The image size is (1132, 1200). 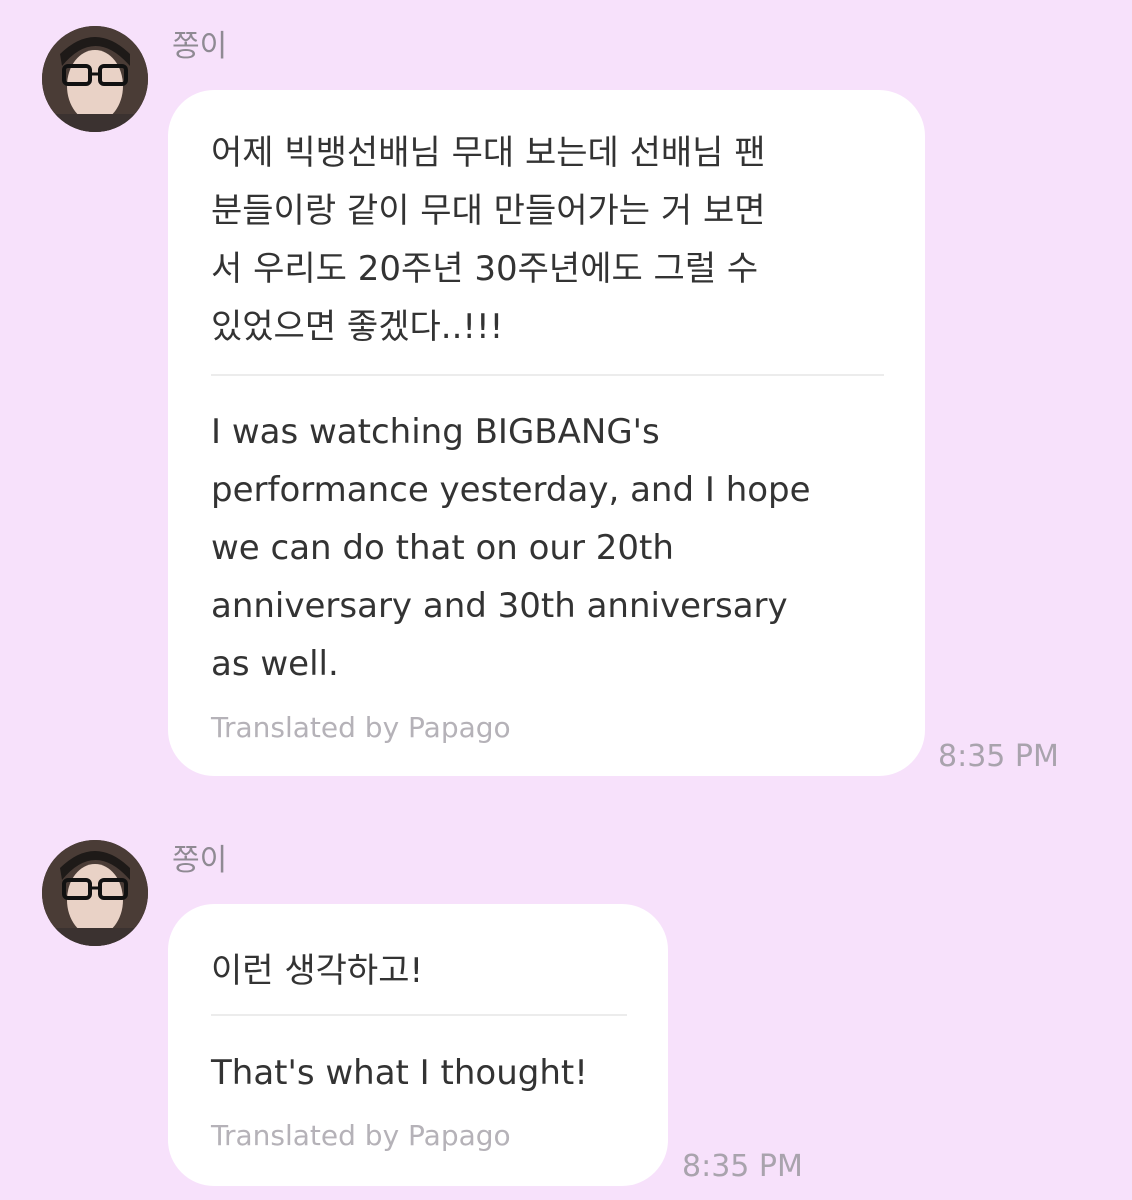 What do you see at coordinates (357, 327) in the screenshot?
I see `korean-message-line: 있었으면 좋겠다..!!!` at bounding box center [357, 327].